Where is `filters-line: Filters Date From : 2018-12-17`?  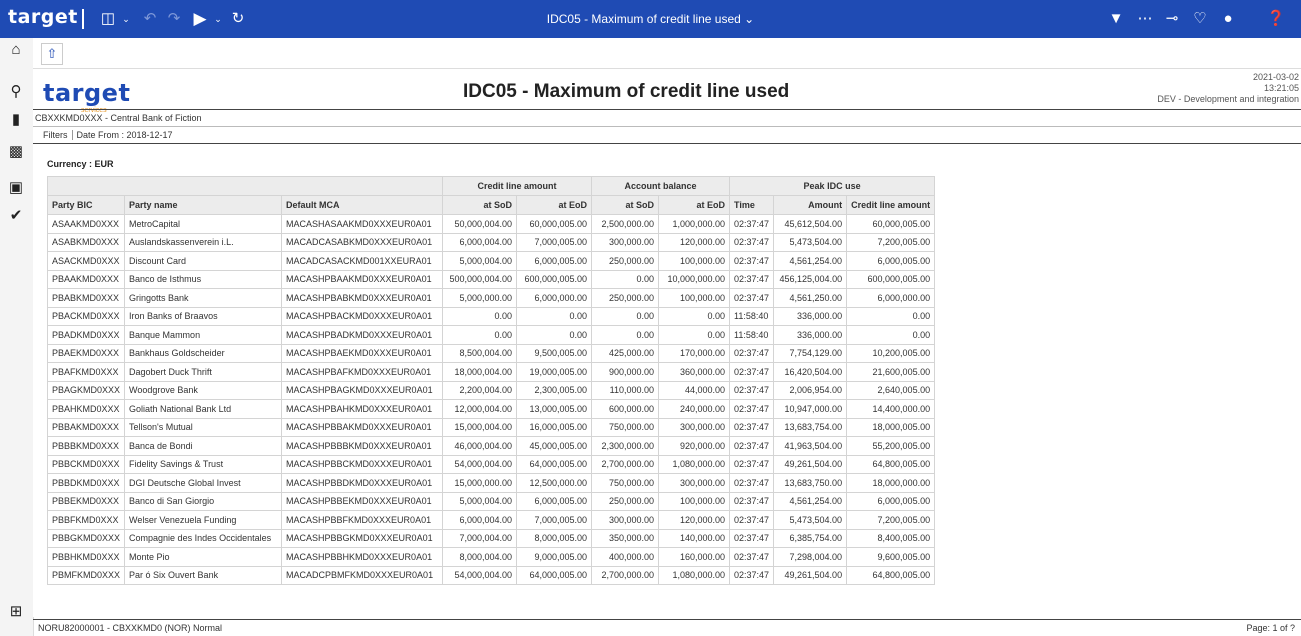
filters-line: Filters Date From : 2018-12-17 is located at coordinates (108, 135).